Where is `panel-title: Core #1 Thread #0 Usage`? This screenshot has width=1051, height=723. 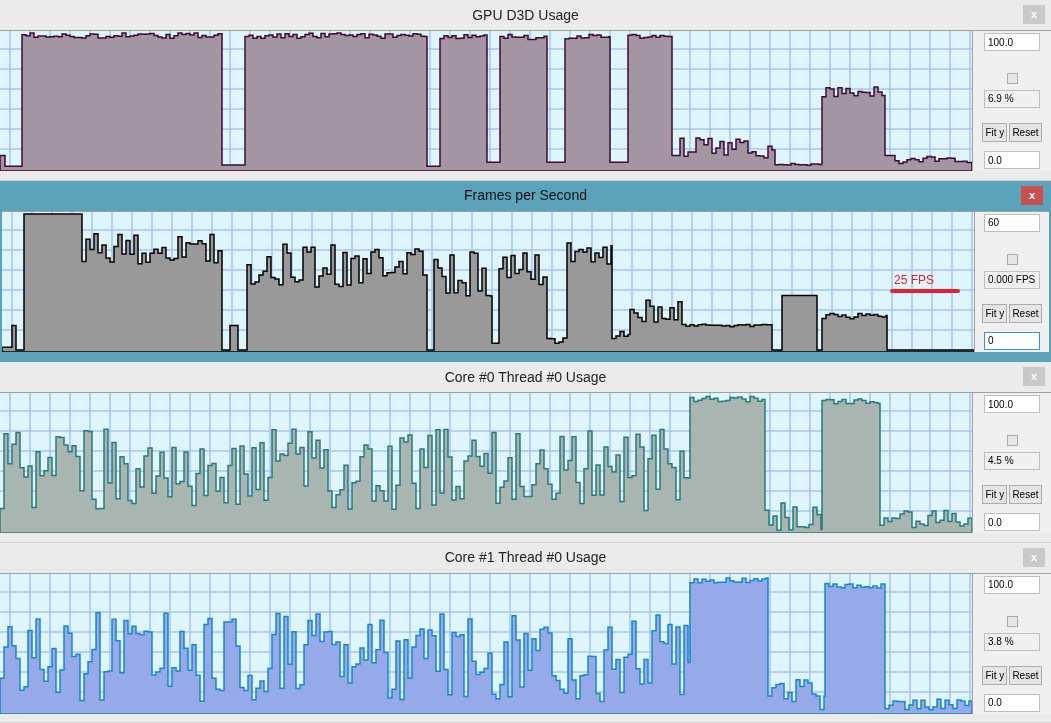 panel-title: Core #1 Thread #0 Usage is located at coordinates (525, 557).